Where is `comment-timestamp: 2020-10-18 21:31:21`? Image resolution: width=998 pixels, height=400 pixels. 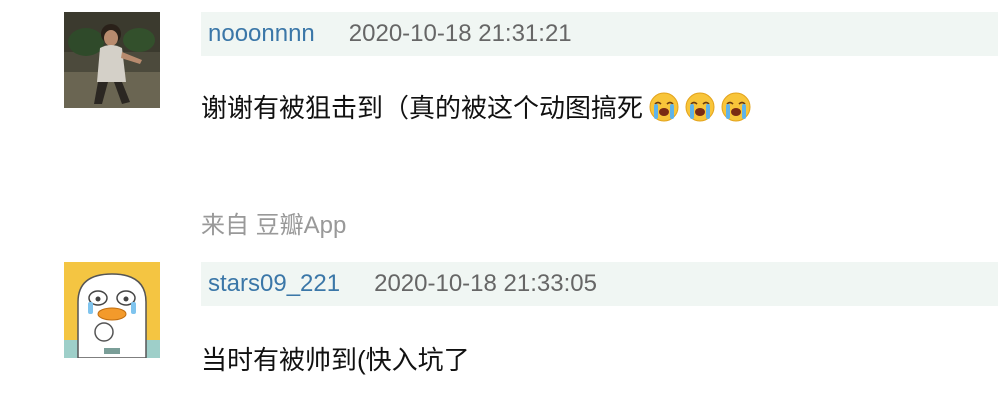
comment-timestamp: 2020-10-18 21:31:21 is located at coordinates (460, 33).